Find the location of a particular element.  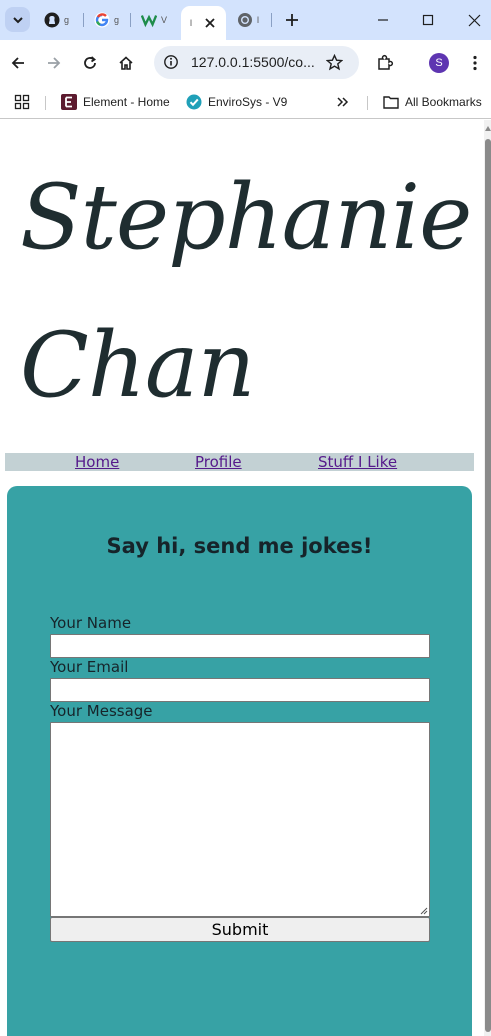

resize-grip-icon is located at coordinates (424, 911).